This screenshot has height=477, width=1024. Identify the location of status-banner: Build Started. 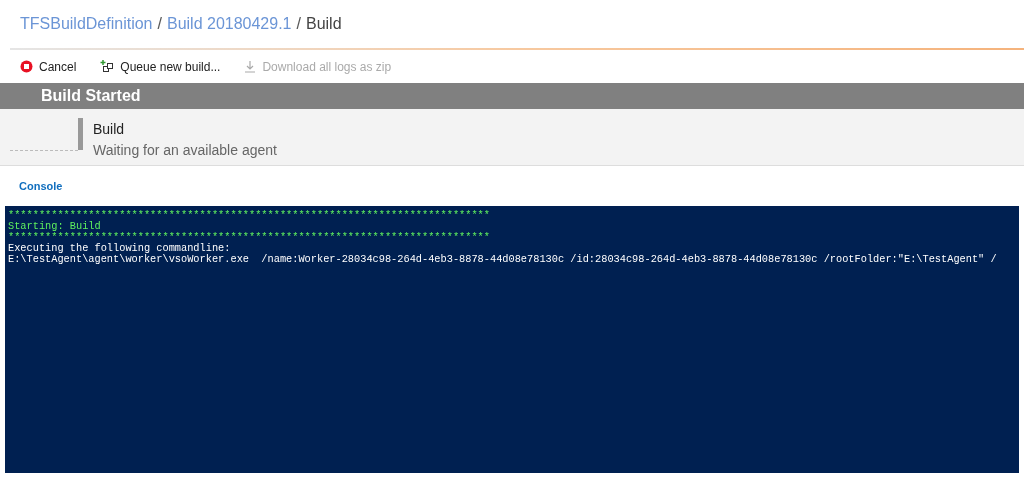
(512, 96).